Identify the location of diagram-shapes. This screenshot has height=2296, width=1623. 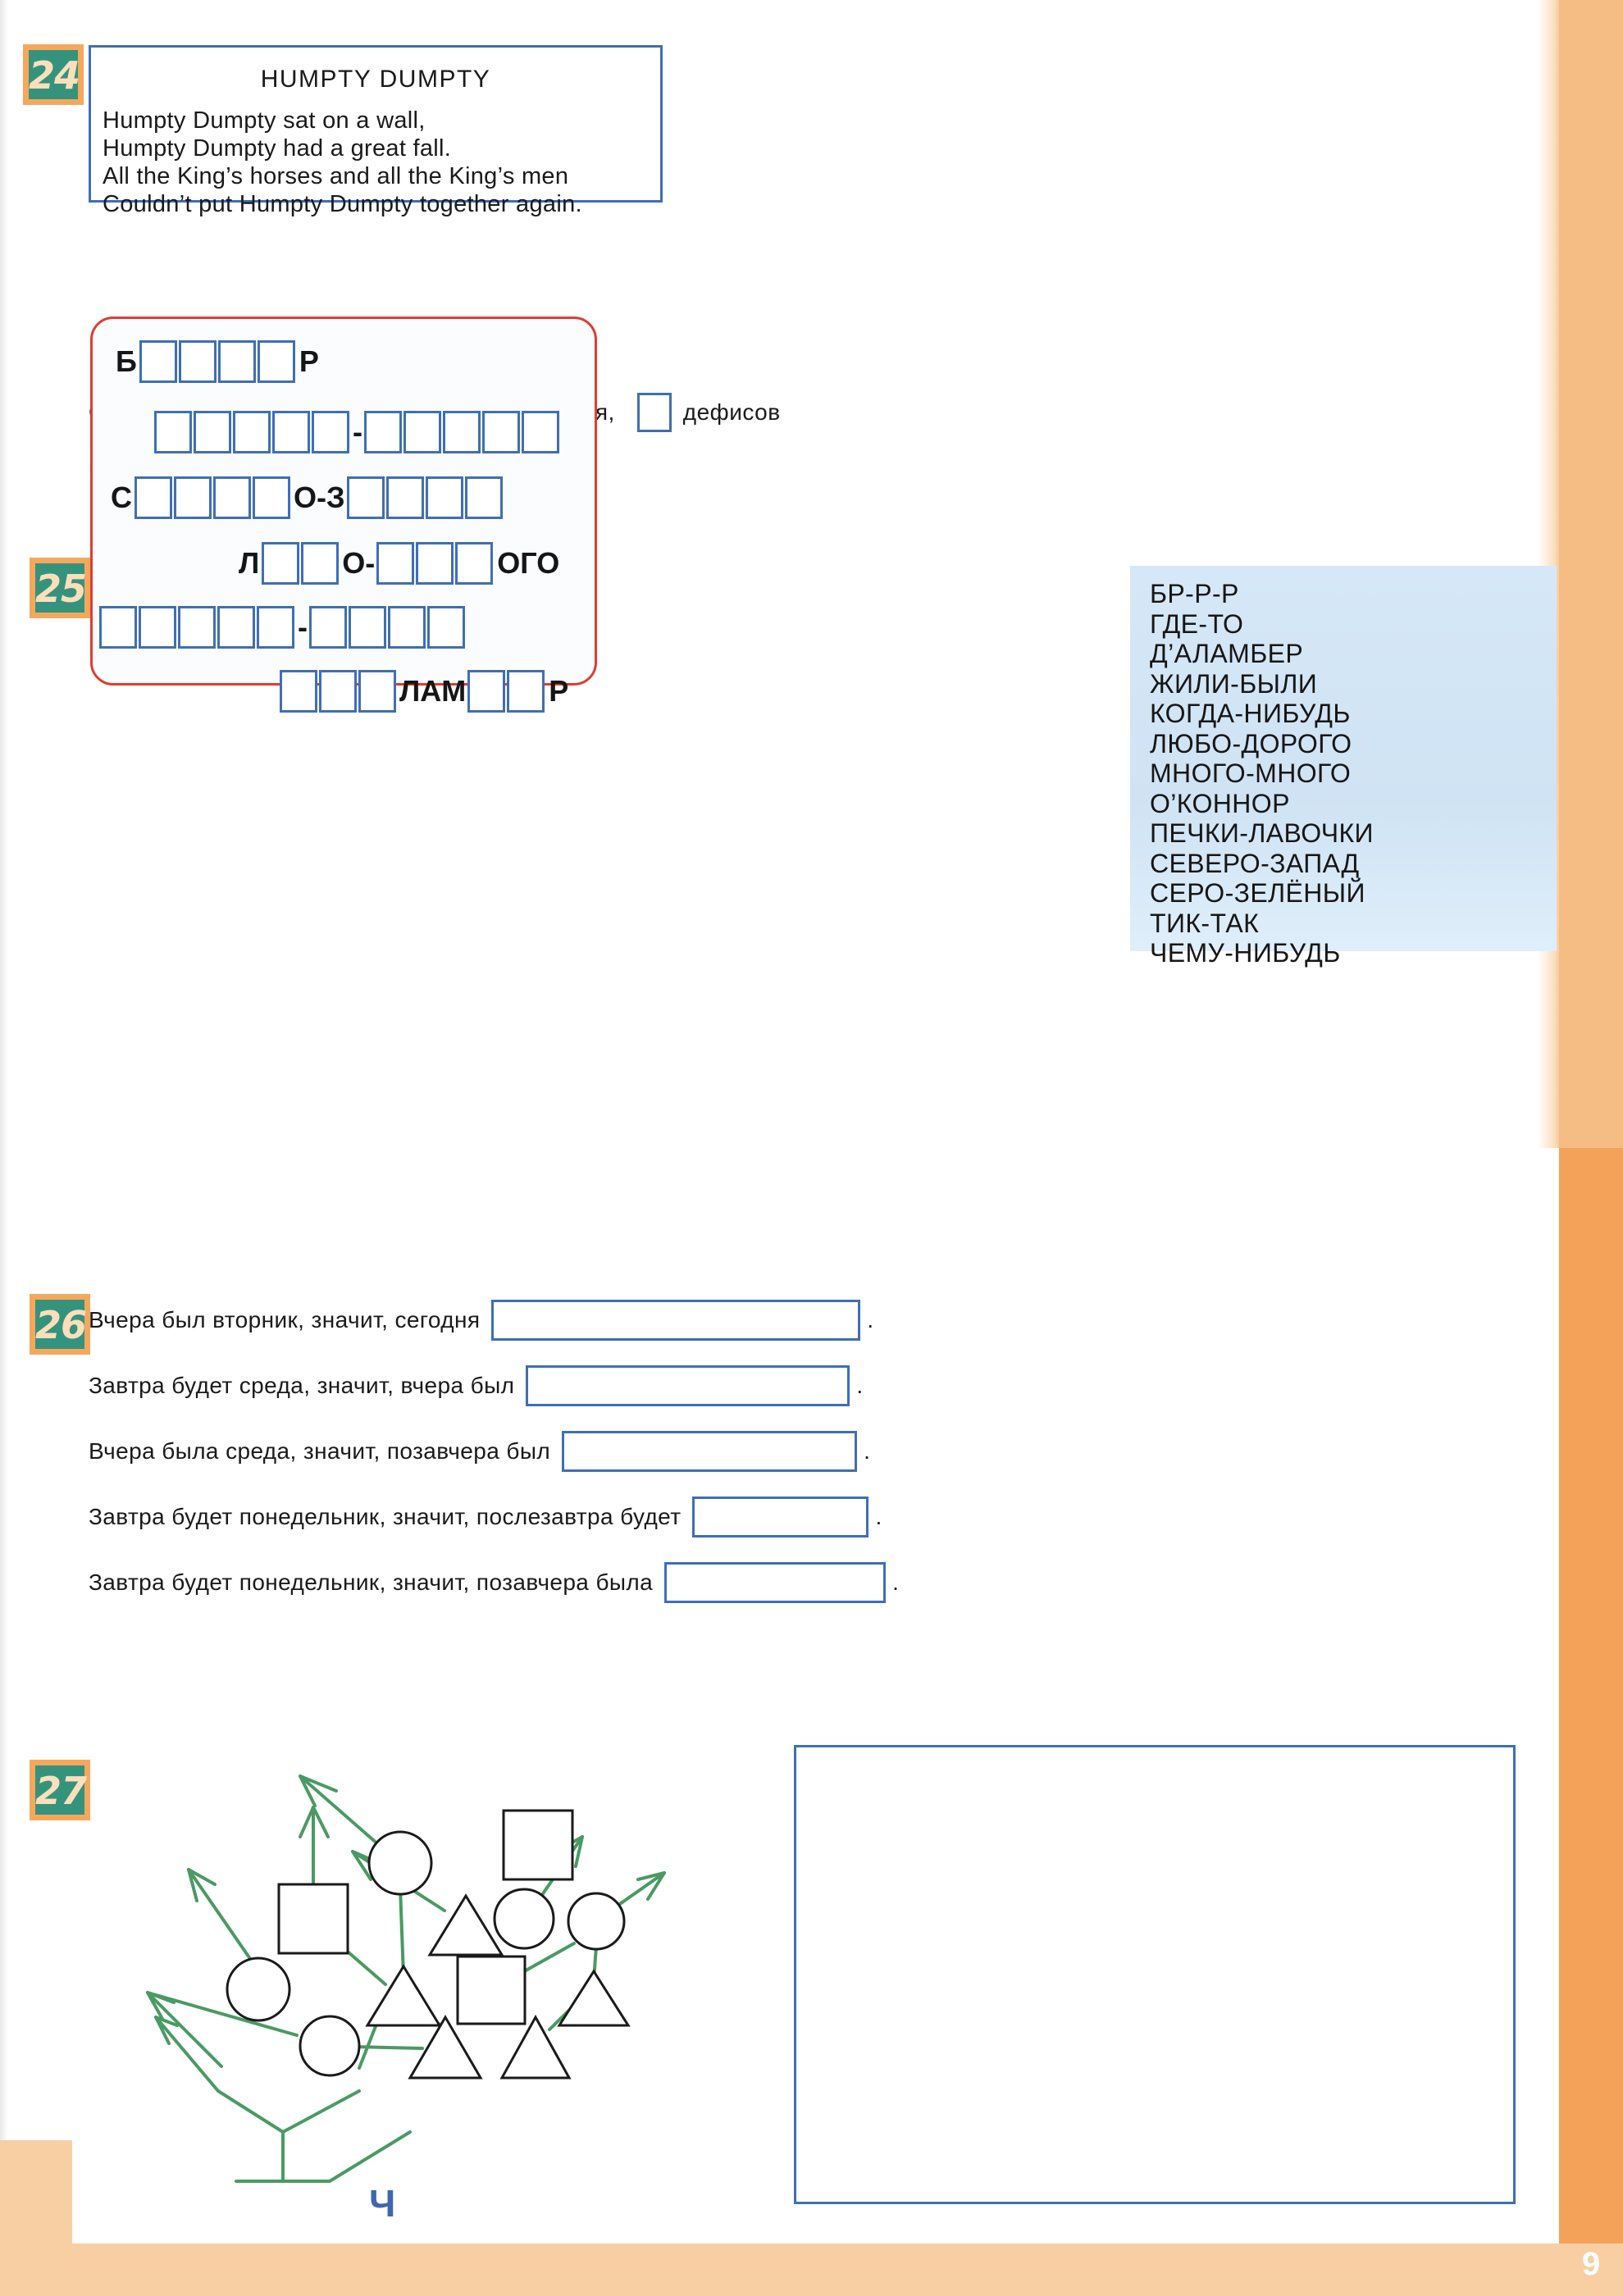
(429, 1944).